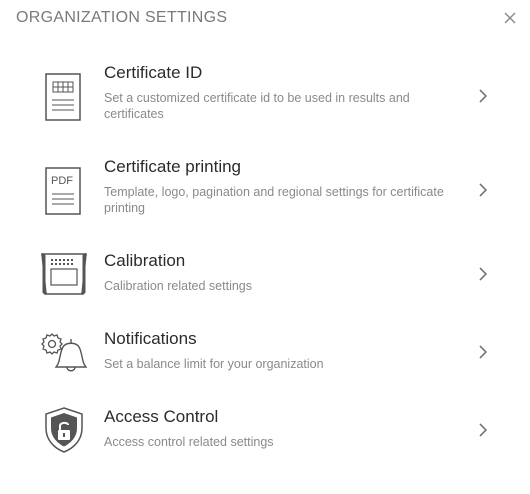  What do you see at coordinates (178, 286) in the screenshot?
I see `settings-item-description: Calibration related settings` at bounding box center [178, 286].